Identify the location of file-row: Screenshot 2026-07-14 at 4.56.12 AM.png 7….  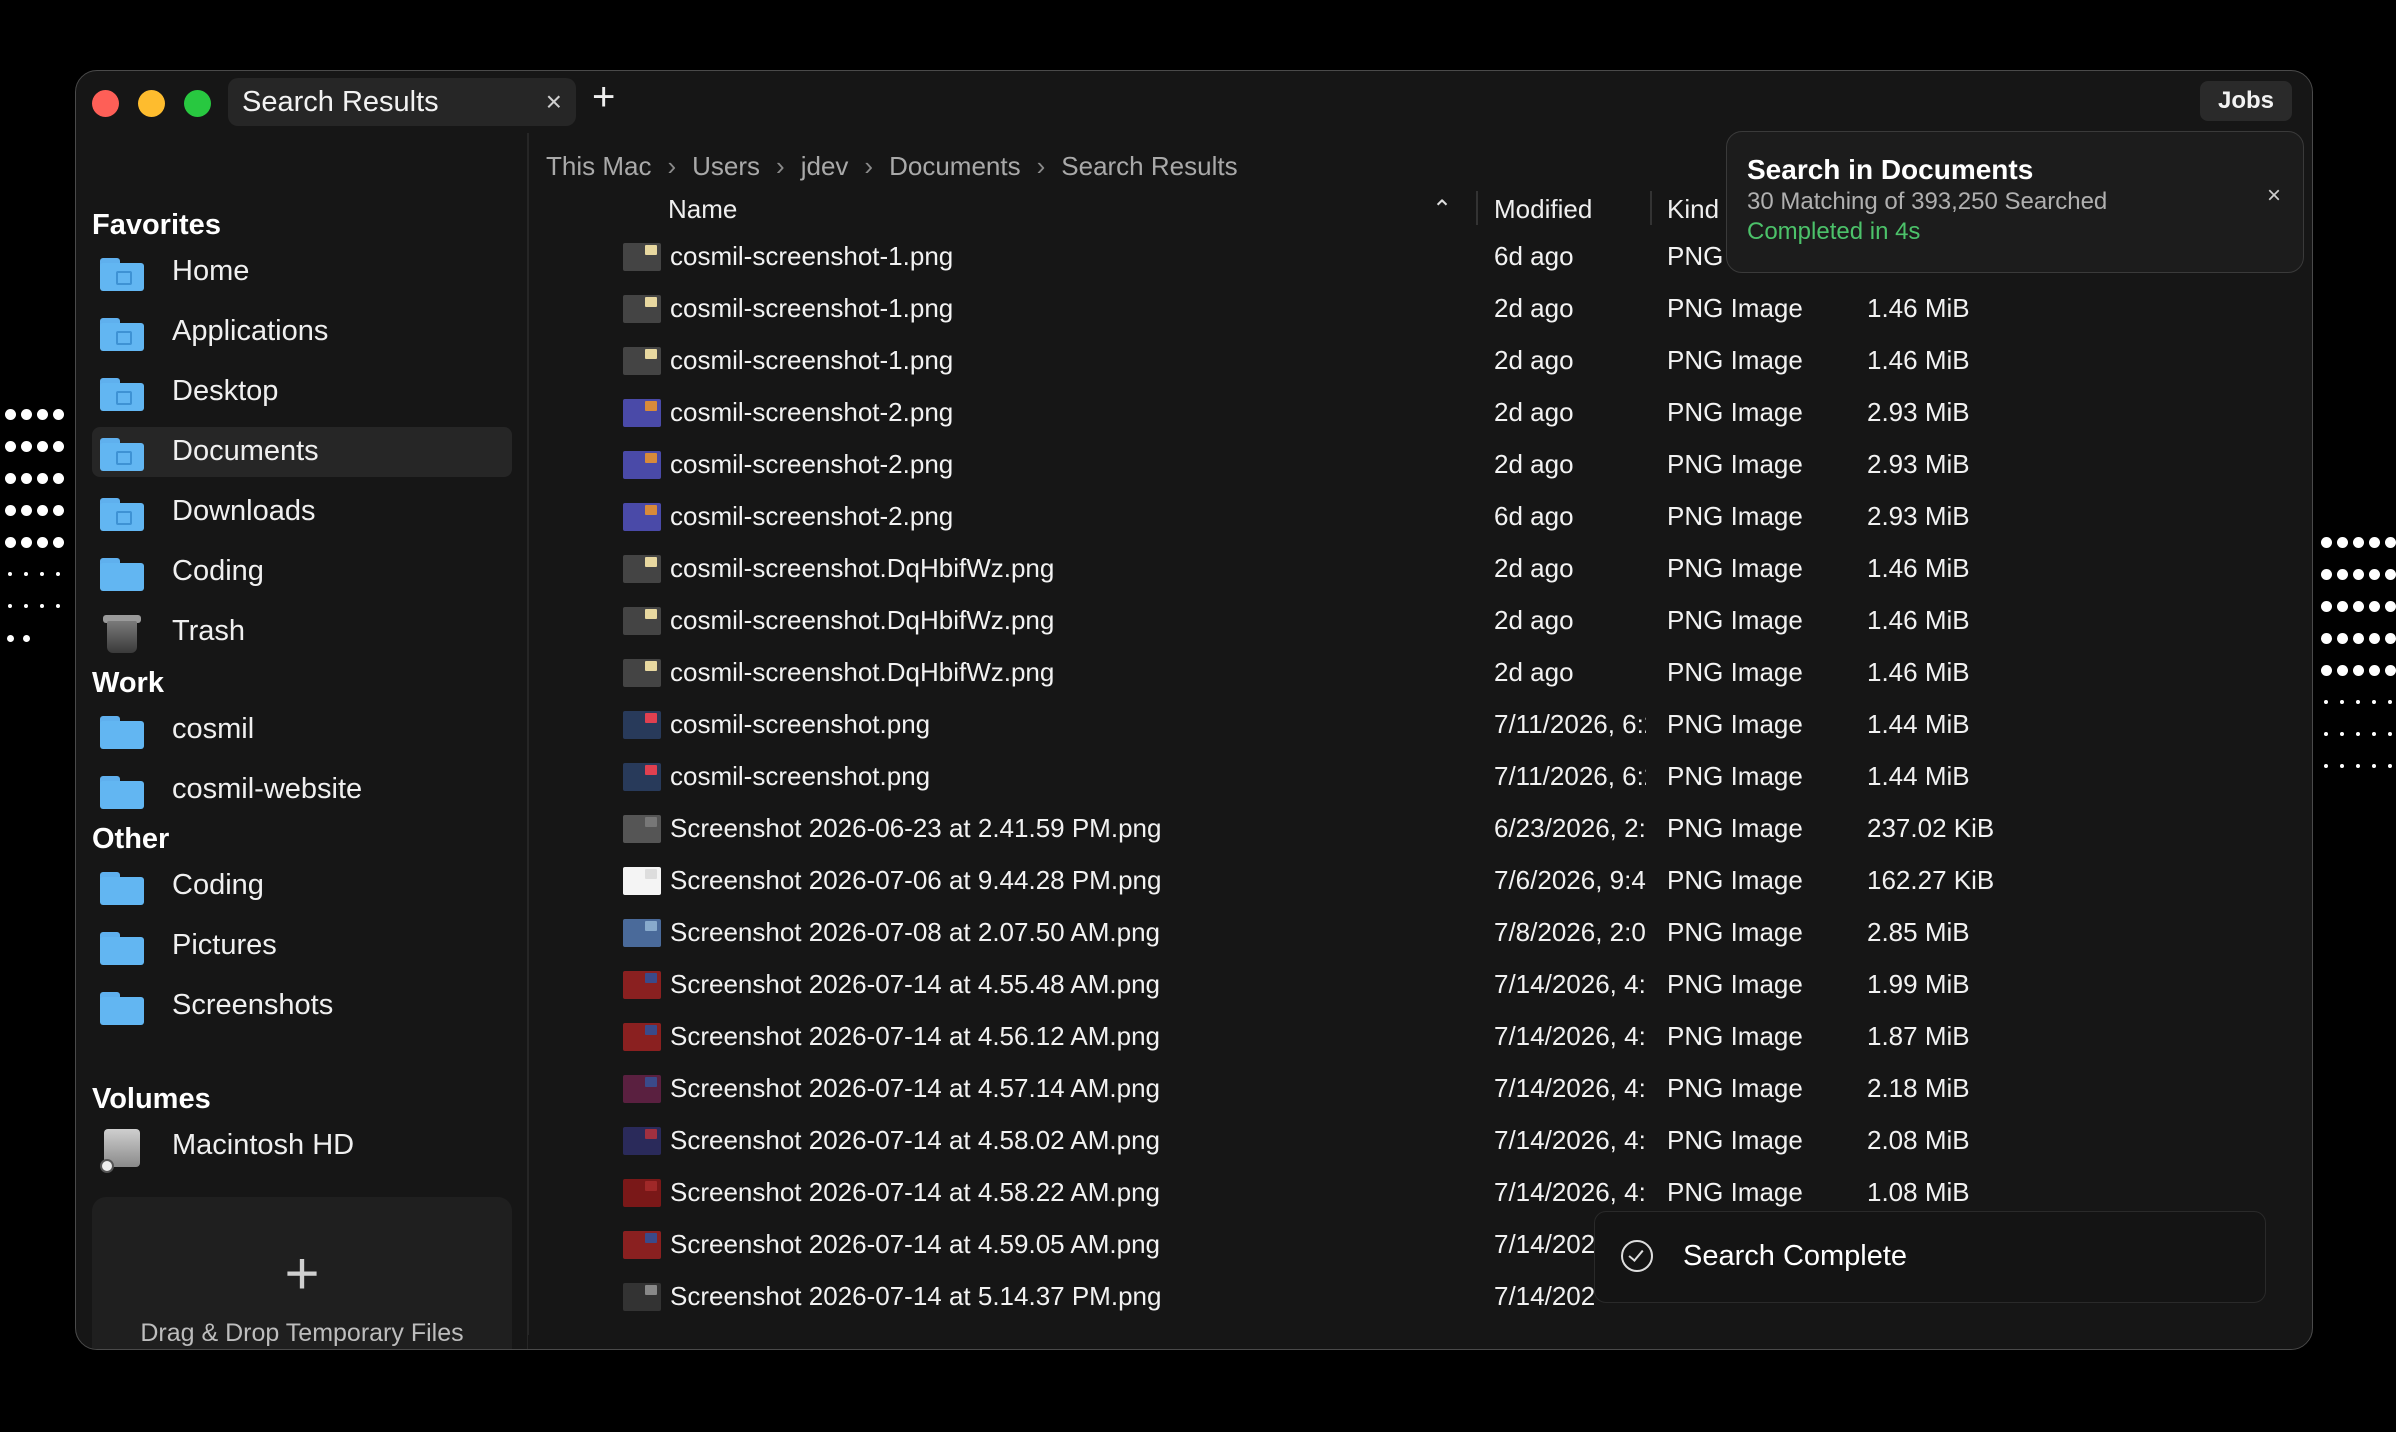
(1194, 1037).